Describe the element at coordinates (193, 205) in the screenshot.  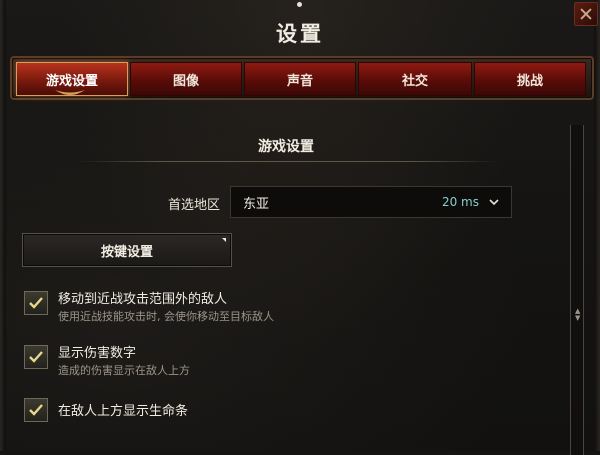
I see `region-label: 首选地区` at that location.